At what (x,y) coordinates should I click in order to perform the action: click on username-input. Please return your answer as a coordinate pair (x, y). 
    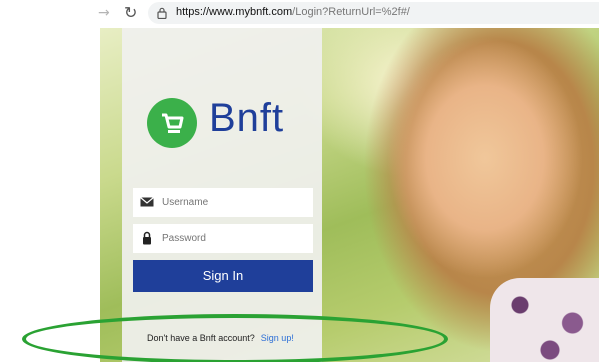
    Looking at the image, I should click on (234, 202).